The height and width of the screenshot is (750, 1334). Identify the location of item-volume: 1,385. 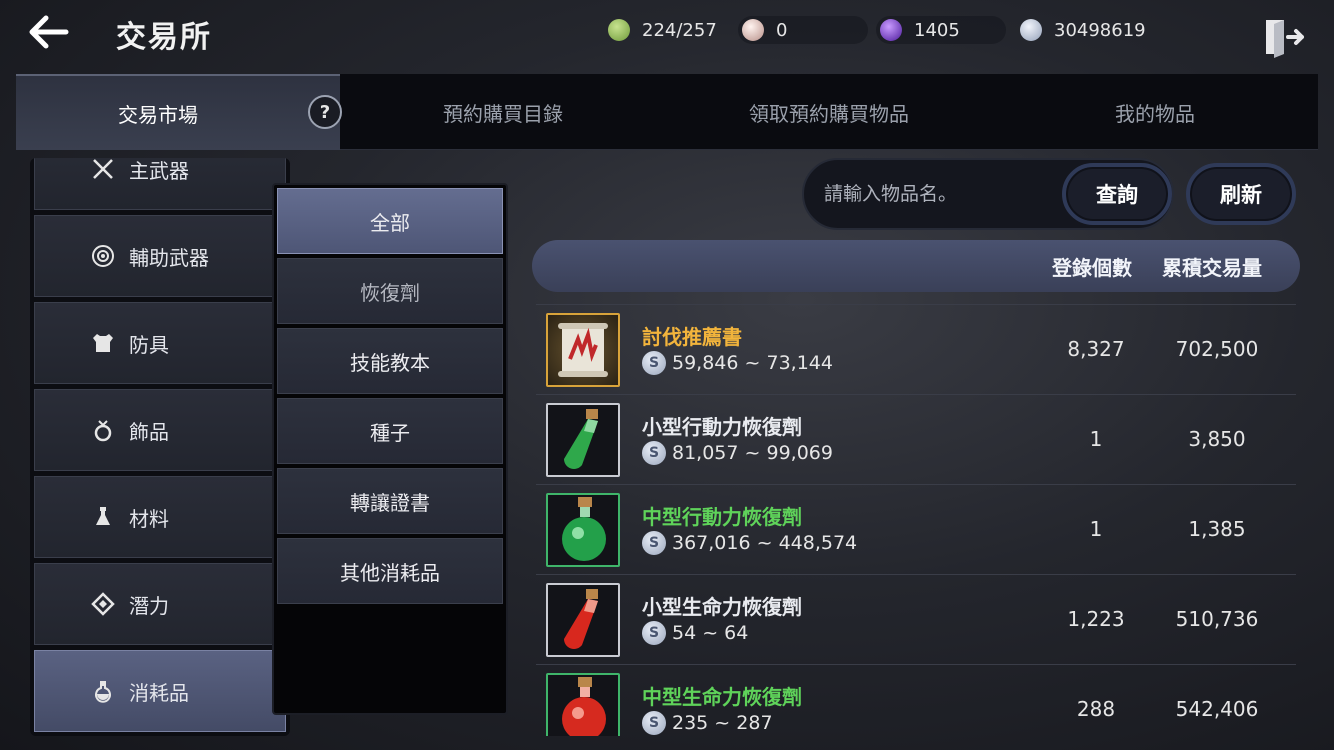
(1217, 529).